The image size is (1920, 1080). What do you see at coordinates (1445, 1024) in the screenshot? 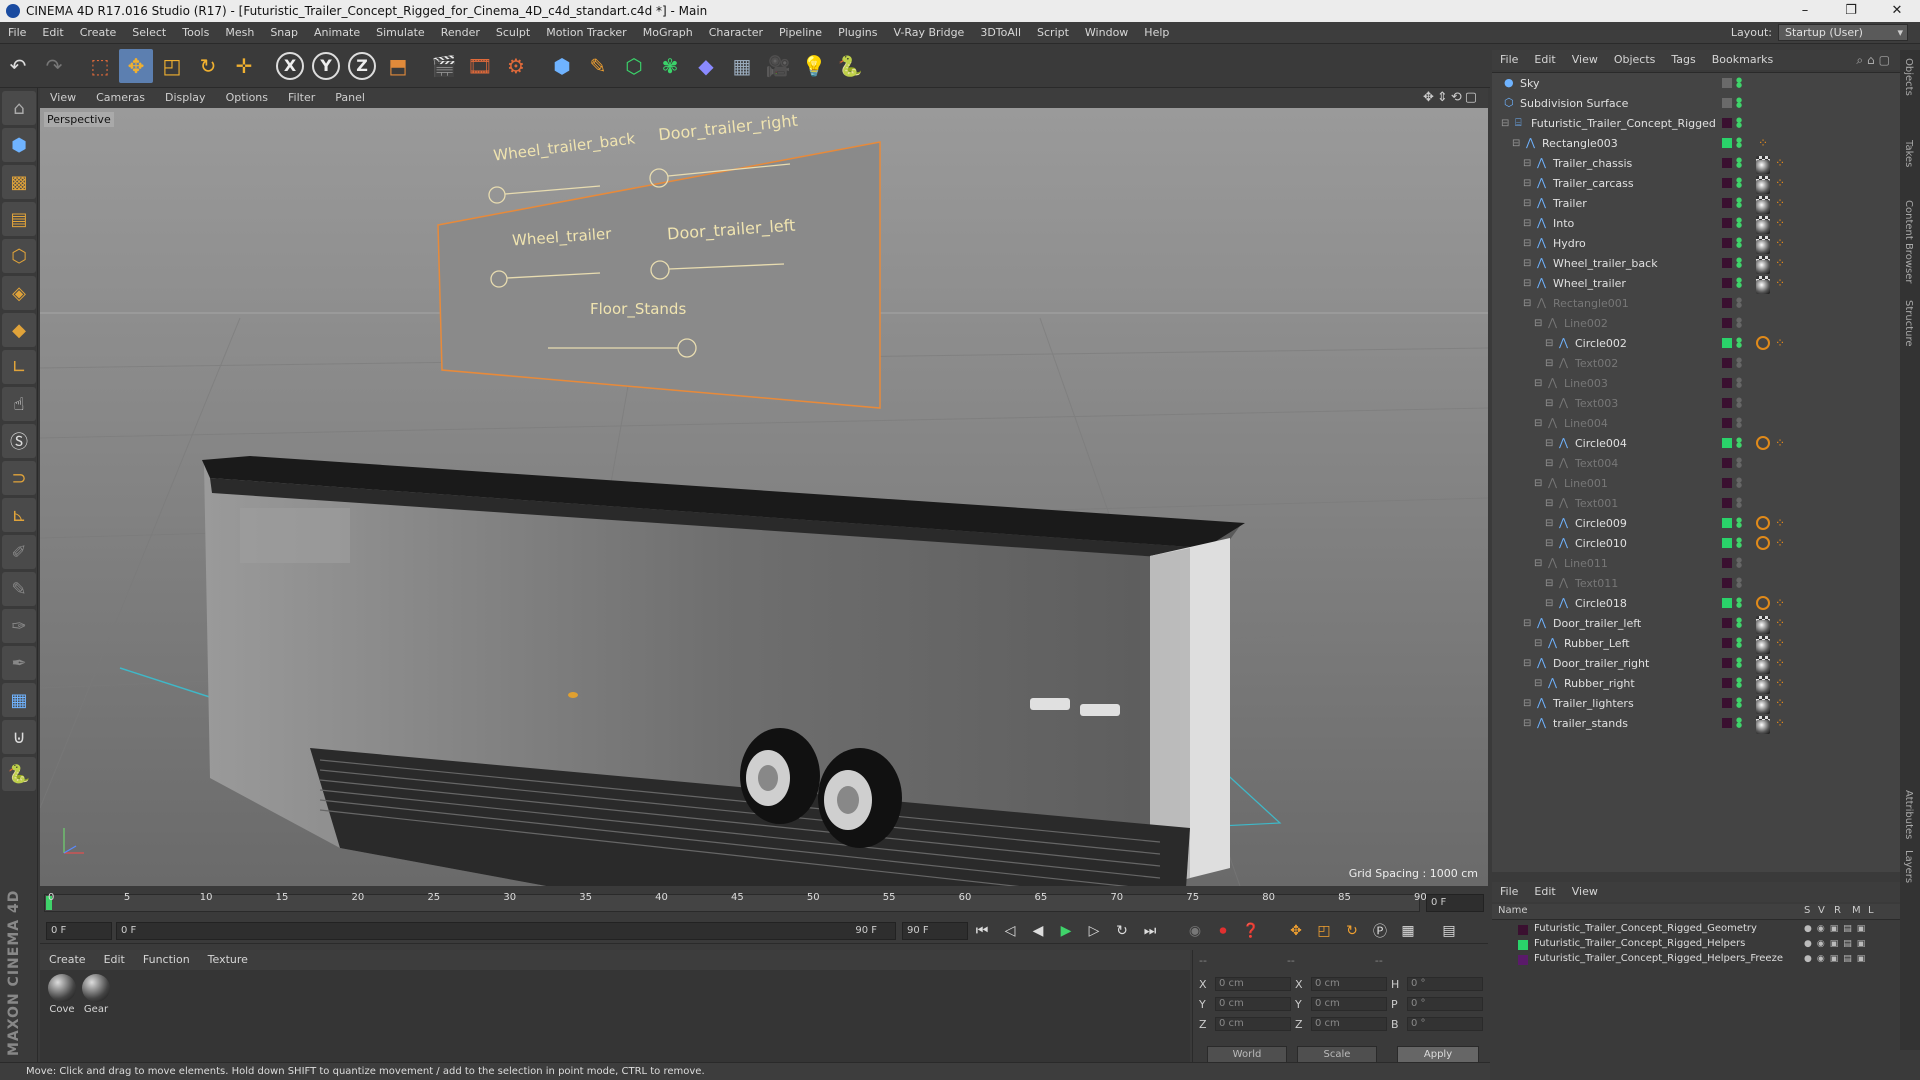
I see `coordinate-value-field: 0 °` at bounding box center [1445, 1024].